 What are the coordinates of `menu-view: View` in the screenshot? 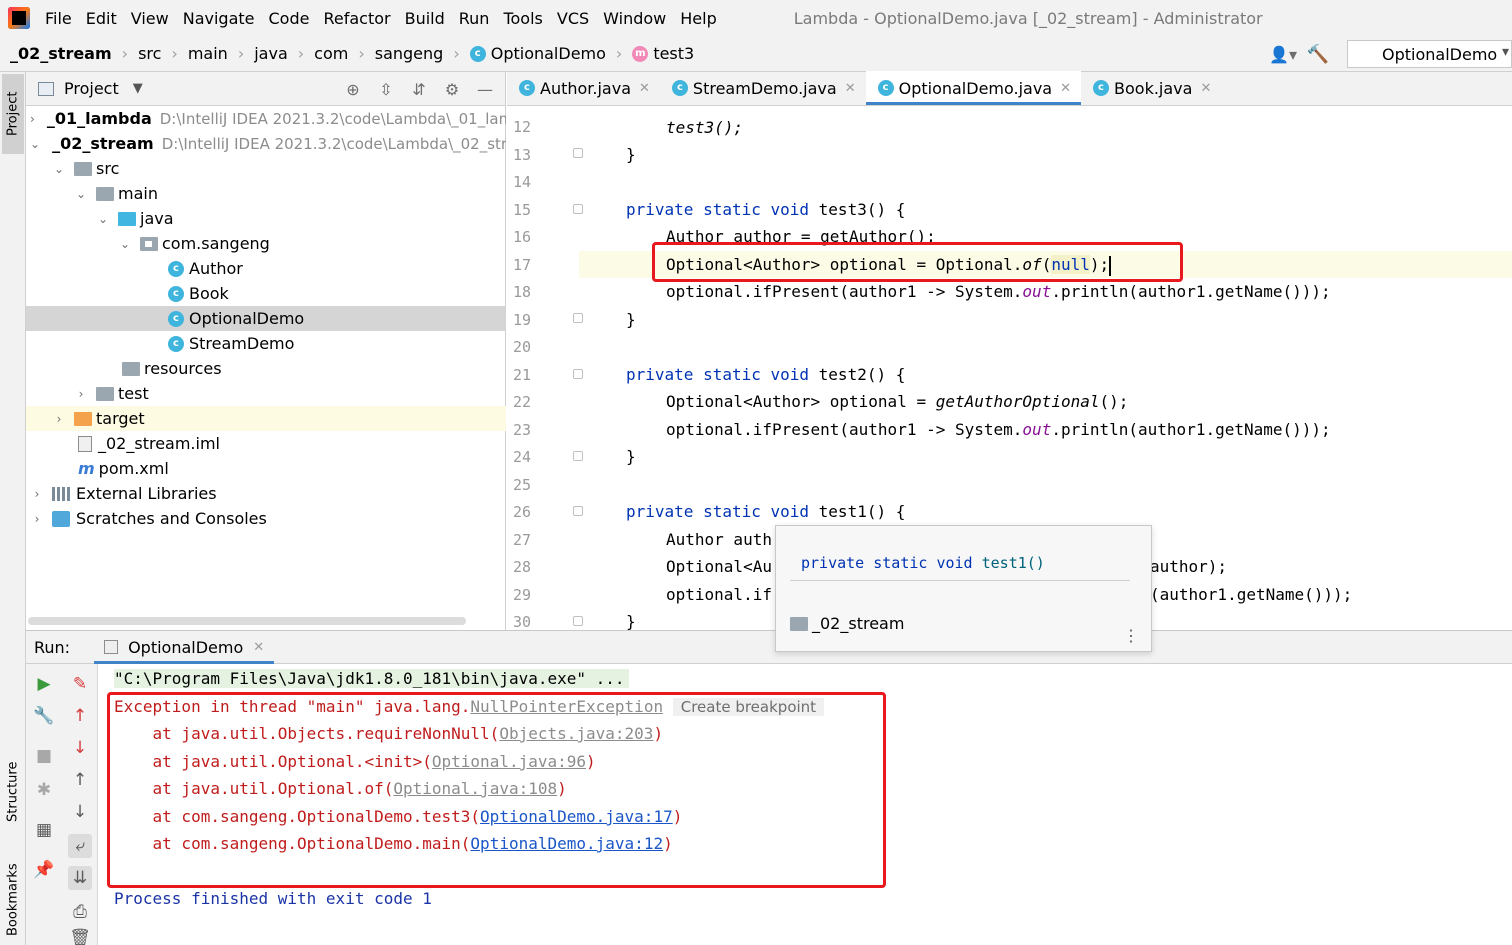 It's located at (150, 18).